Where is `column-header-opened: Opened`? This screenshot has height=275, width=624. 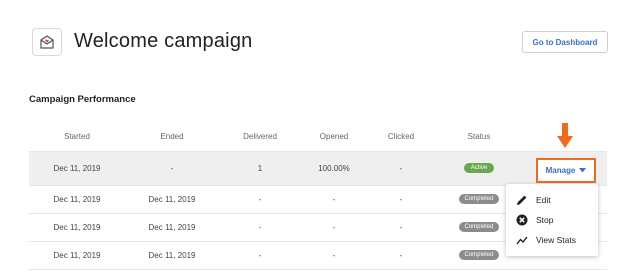
column-header-opened: Opened is located at coordinates (334, 136).